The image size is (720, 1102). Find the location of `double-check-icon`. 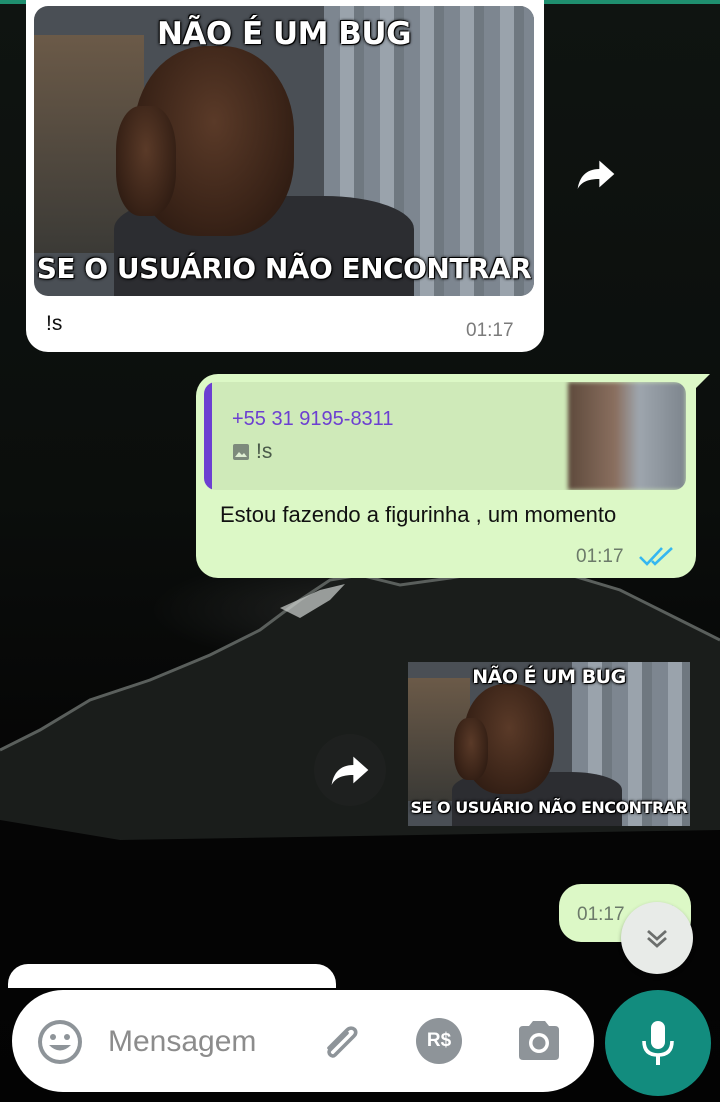

double-check-icon is located at coordinates (656, 556).